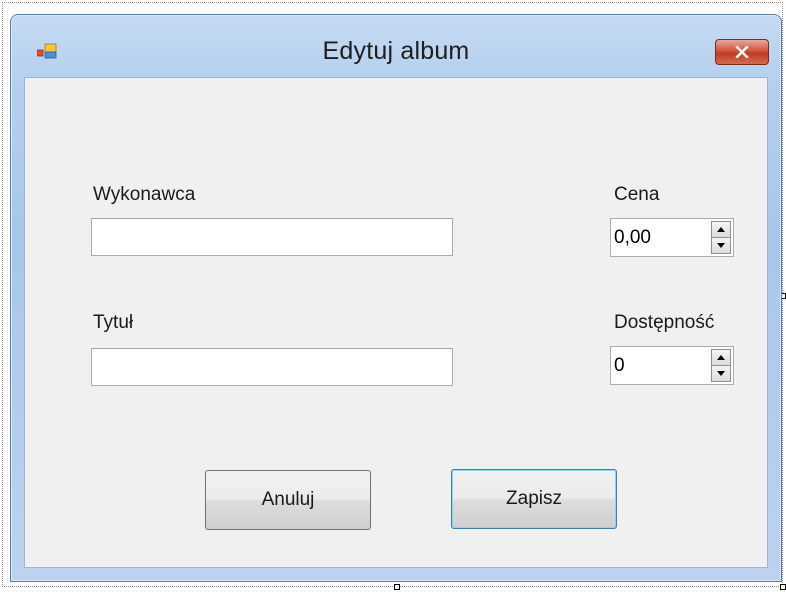 The width and height of the screenshot is (786, 592). I want to click on price-label: Cena, so click(637, 194).